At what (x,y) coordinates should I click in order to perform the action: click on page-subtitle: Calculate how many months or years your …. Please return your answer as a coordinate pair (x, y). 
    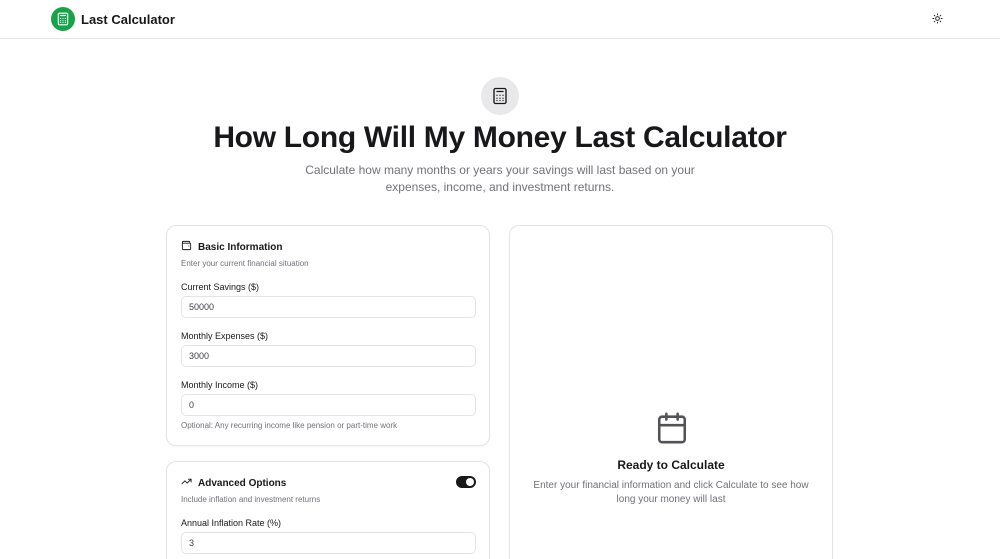
    Looking at the image, I should click on (500, 178).